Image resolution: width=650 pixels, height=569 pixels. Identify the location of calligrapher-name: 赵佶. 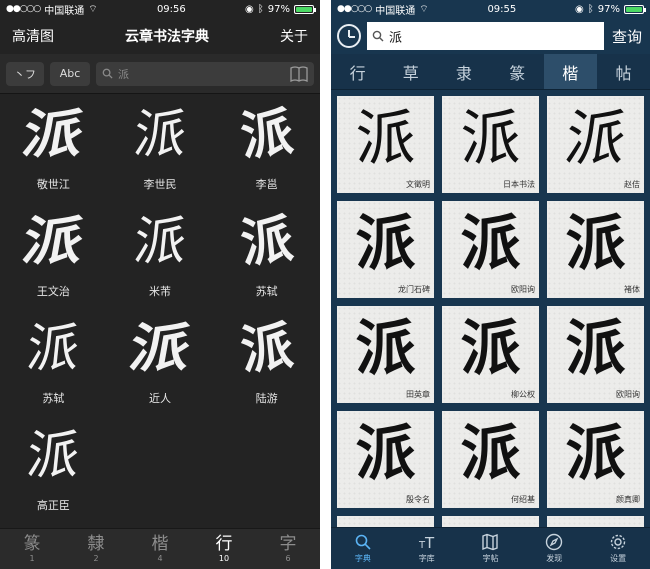
(632, 184).